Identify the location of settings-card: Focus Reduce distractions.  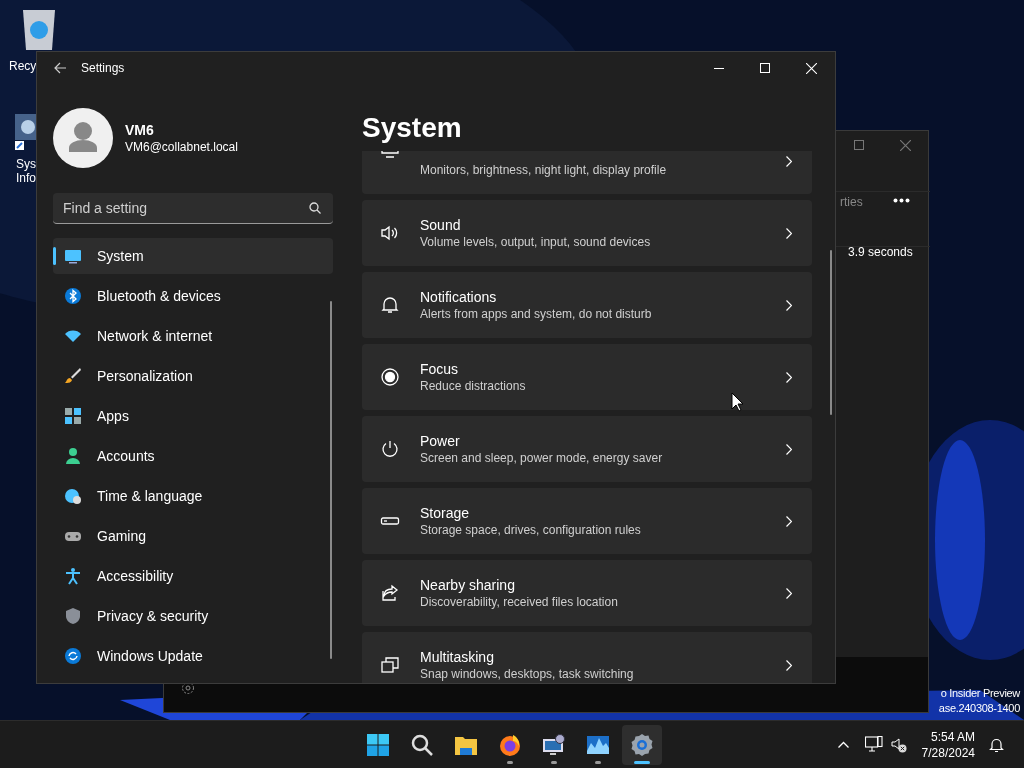
(587, 377).